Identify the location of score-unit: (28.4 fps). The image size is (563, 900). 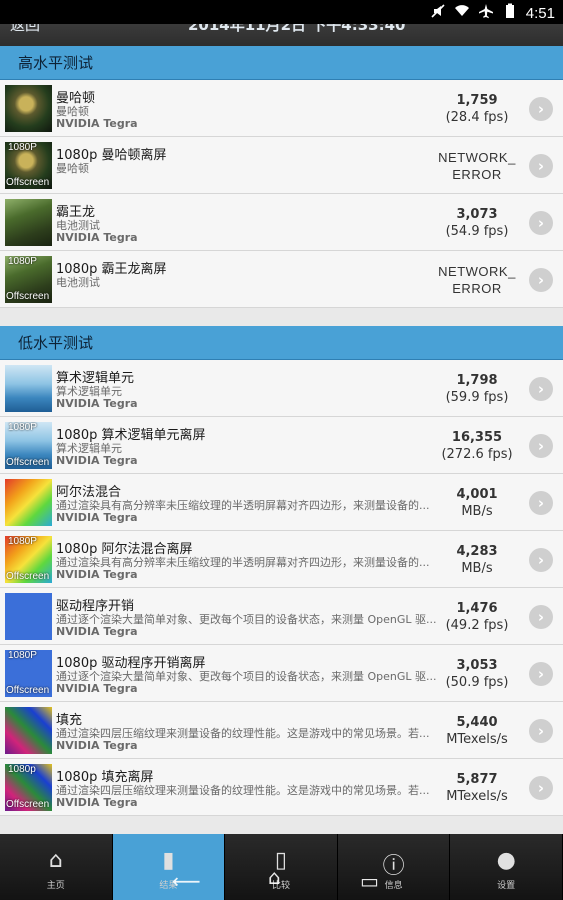
(477, 117).